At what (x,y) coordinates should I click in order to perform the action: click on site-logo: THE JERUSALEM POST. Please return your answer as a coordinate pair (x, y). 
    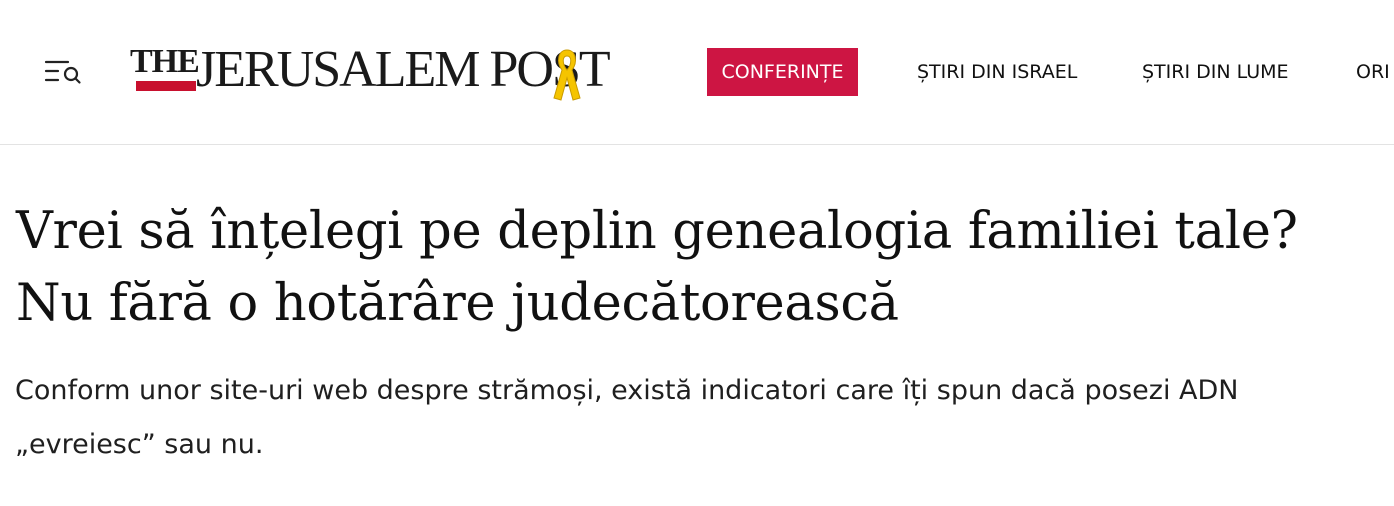
    Looking at the image, I should click on (370, 73).